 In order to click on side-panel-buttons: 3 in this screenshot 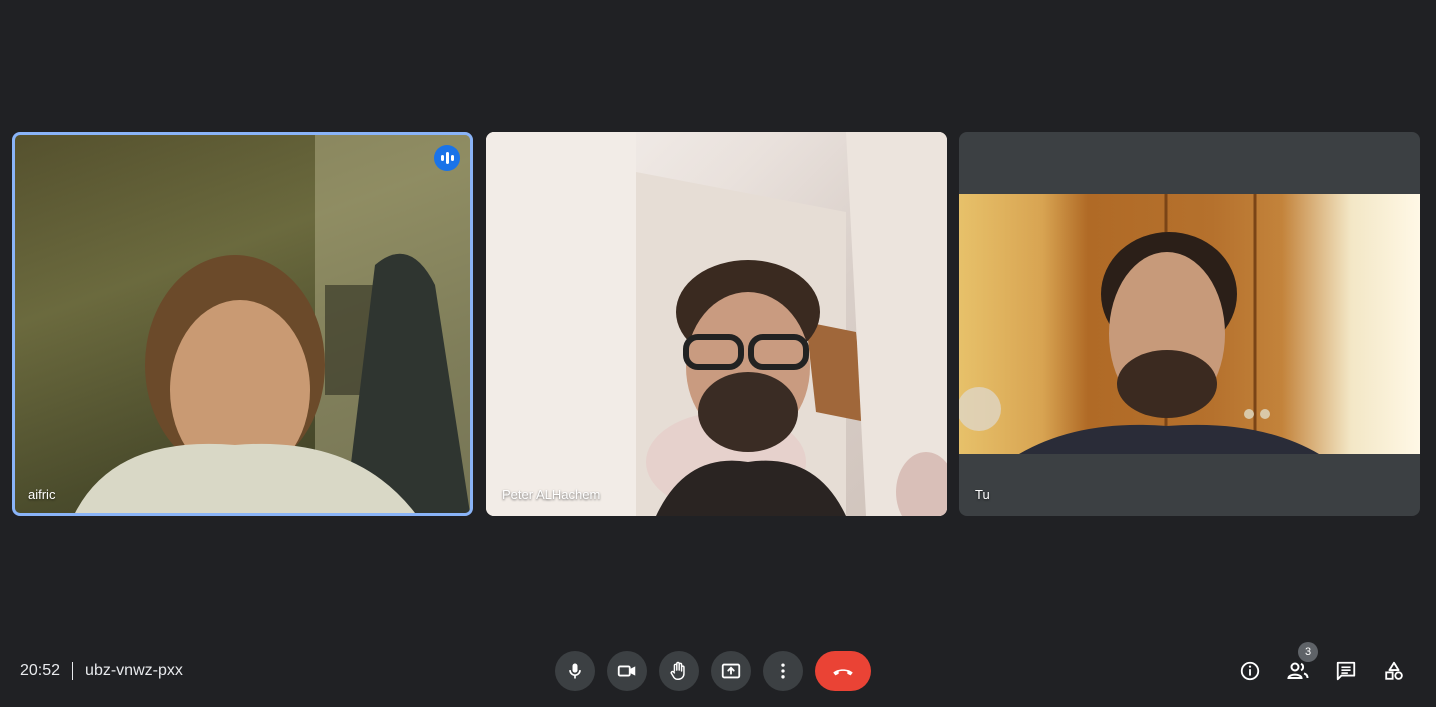, I will do `click(1322, 666)`.